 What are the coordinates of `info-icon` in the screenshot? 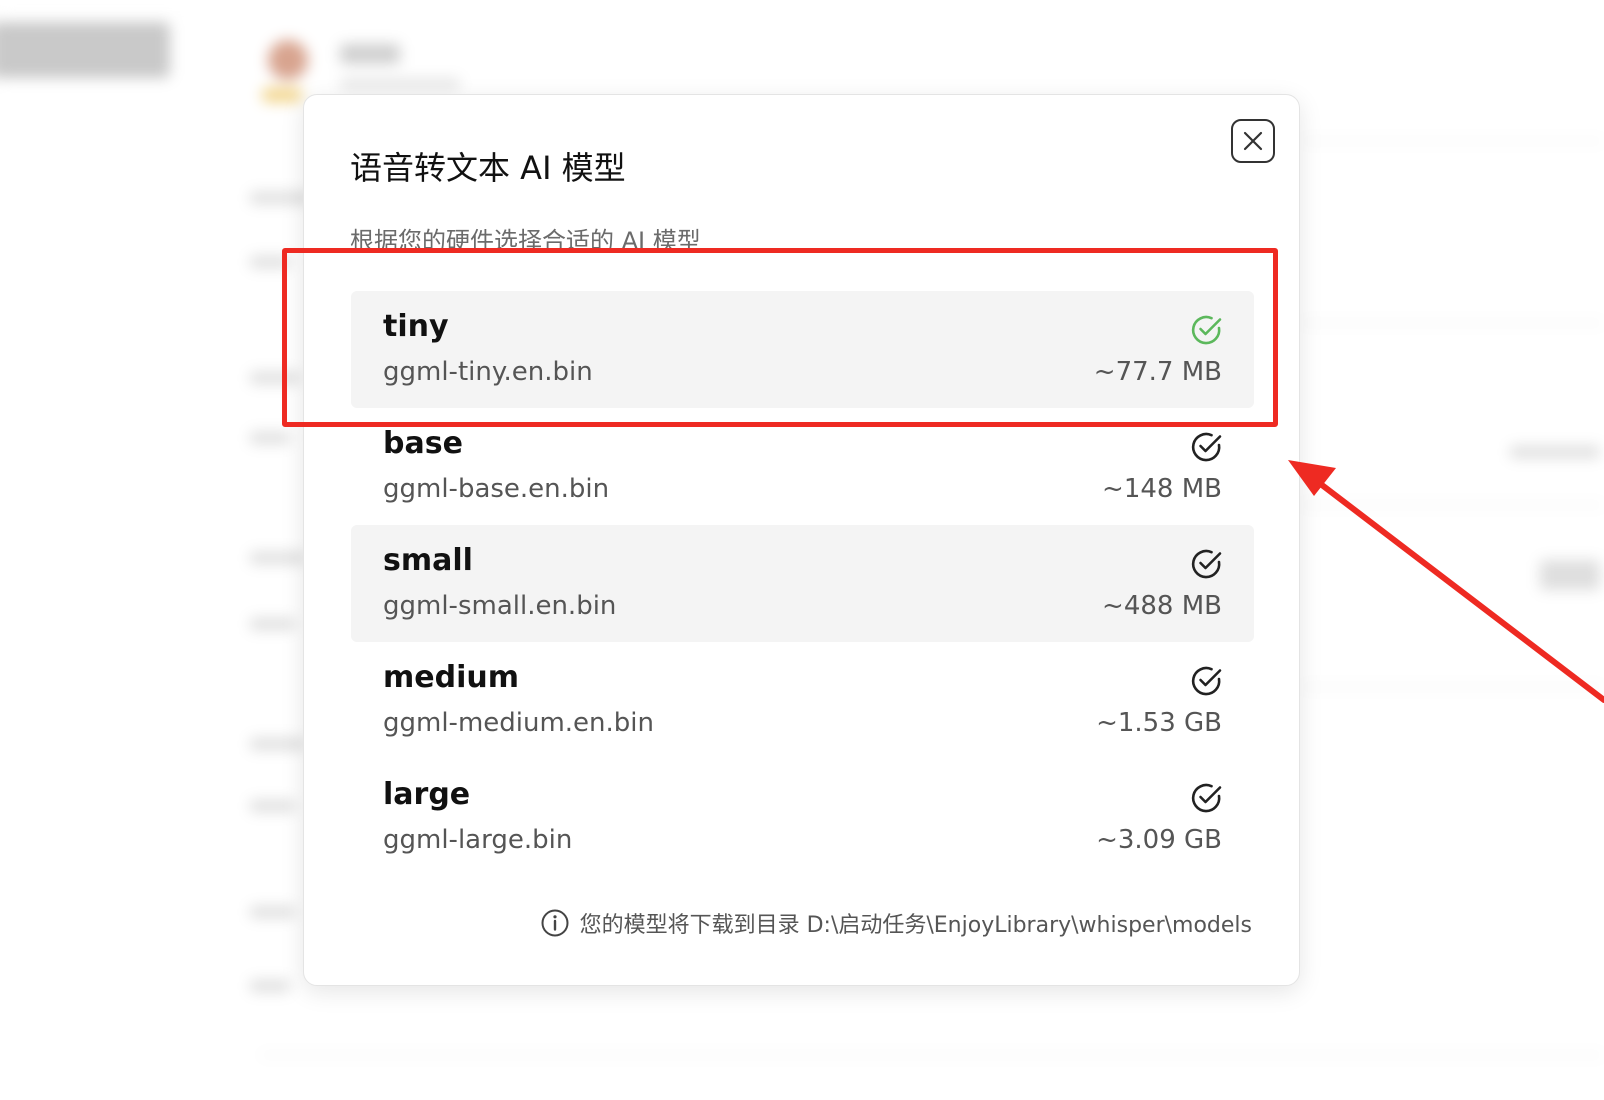 It's located at (555, 923).